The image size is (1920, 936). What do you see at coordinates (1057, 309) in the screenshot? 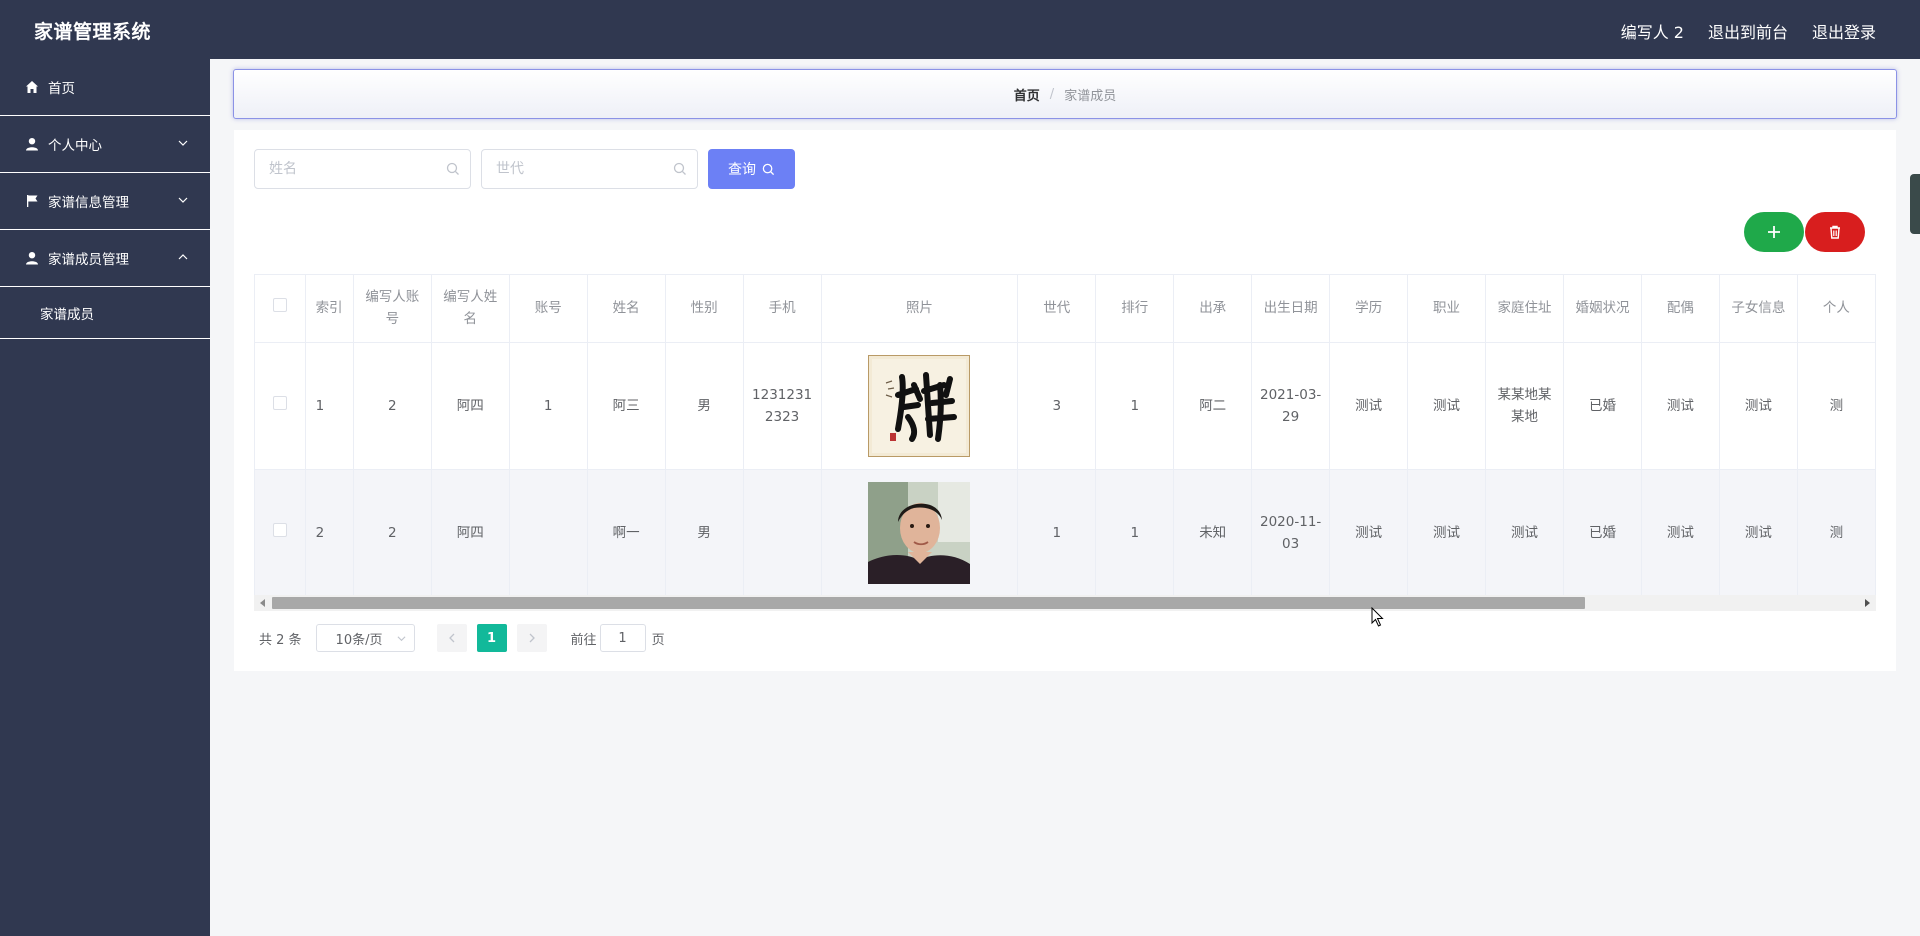
I see `column-header: 世代` at bounding box center [1057, 309].